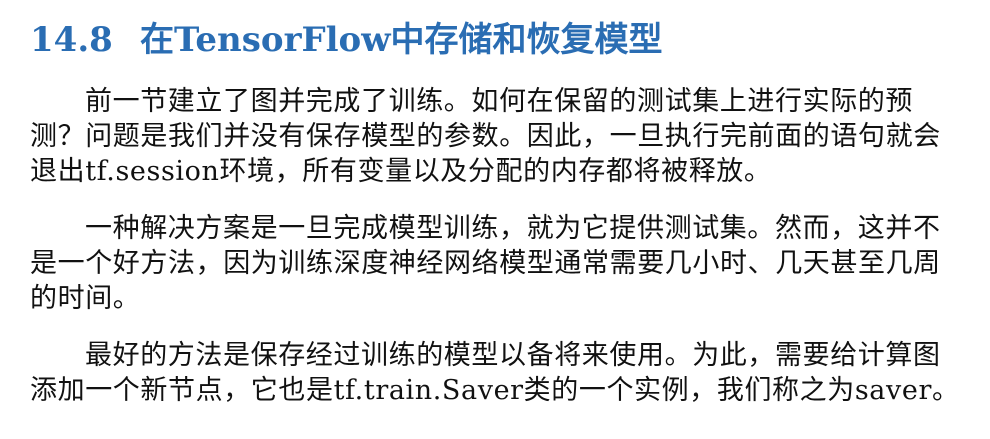 The image size is (990, 439). I want to click on section-heading: 14.8 在TensorFlow中存储和恢复模型, so click(499, 40).